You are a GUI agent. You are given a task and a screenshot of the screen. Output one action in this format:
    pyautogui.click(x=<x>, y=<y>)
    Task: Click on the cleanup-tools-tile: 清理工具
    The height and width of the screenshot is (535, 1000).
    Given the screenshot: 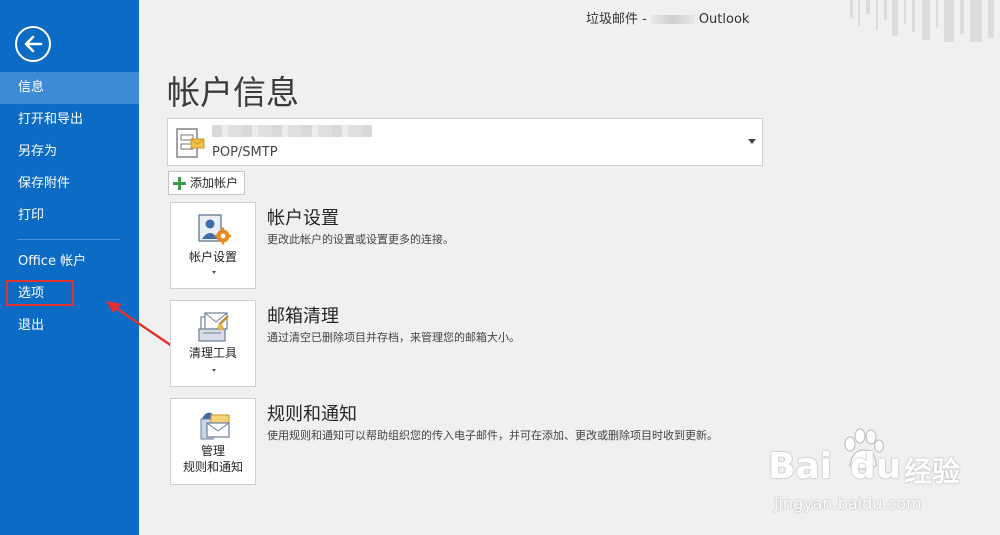 What is the action you would take?
    pyautogui.click(x=213, y=343)
    